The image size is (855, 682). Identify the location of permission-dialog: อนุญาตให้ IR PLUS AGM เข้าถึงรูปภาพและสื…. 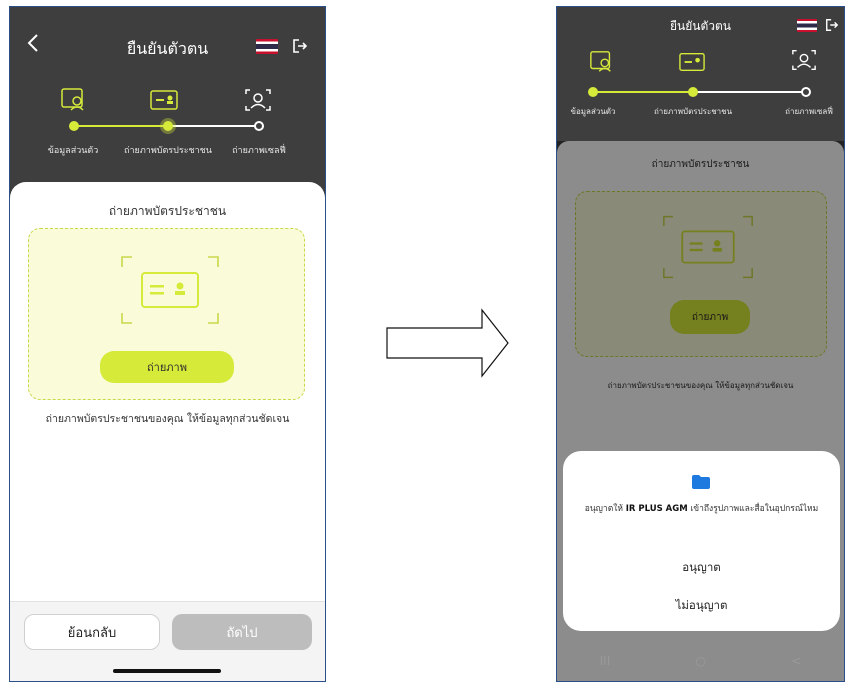
(701, 541).